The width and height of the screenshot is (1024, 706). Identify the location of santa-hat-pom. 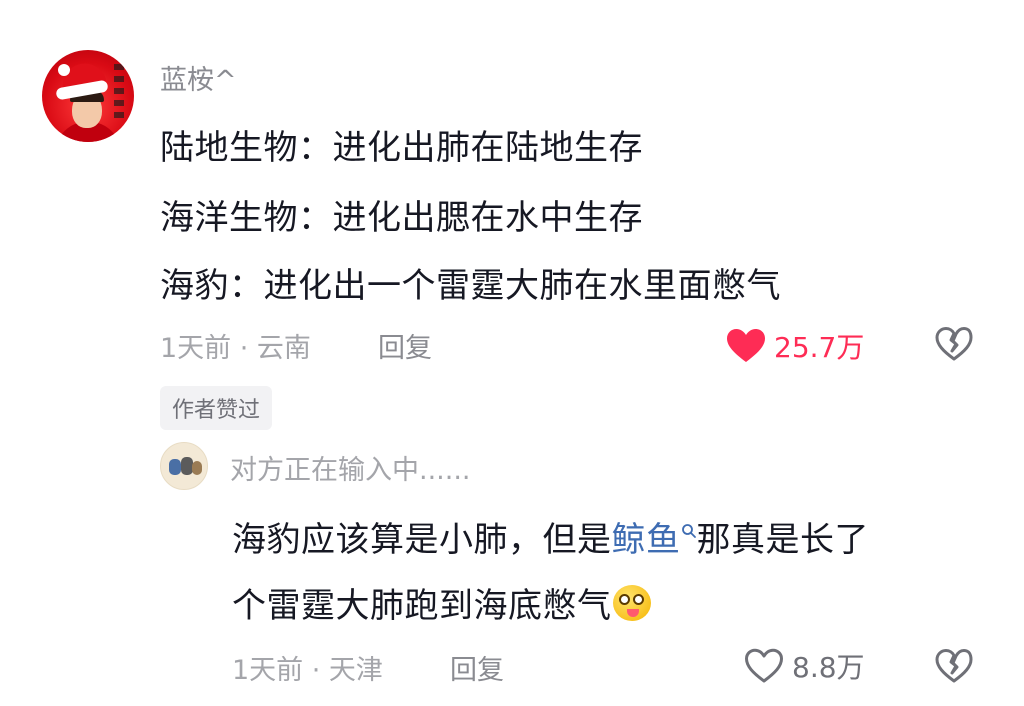
(64, 70).